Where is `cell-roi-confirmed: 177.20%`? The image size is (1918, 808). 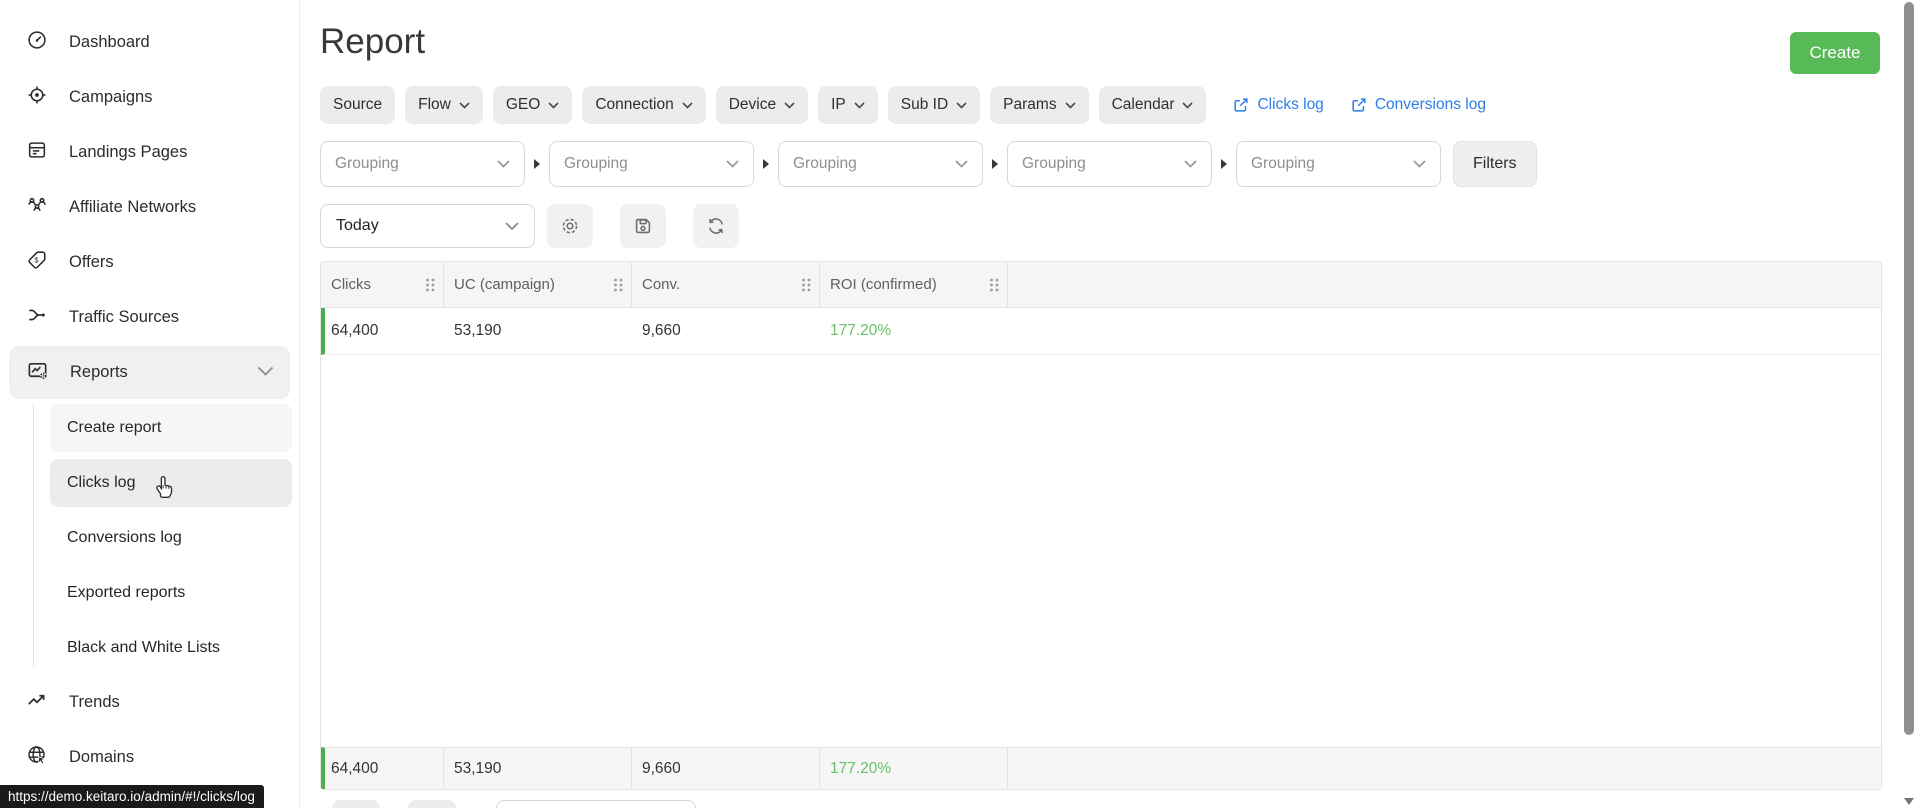 cell-roi-confirmed: 177.20% is located at coordinates (861, 330).